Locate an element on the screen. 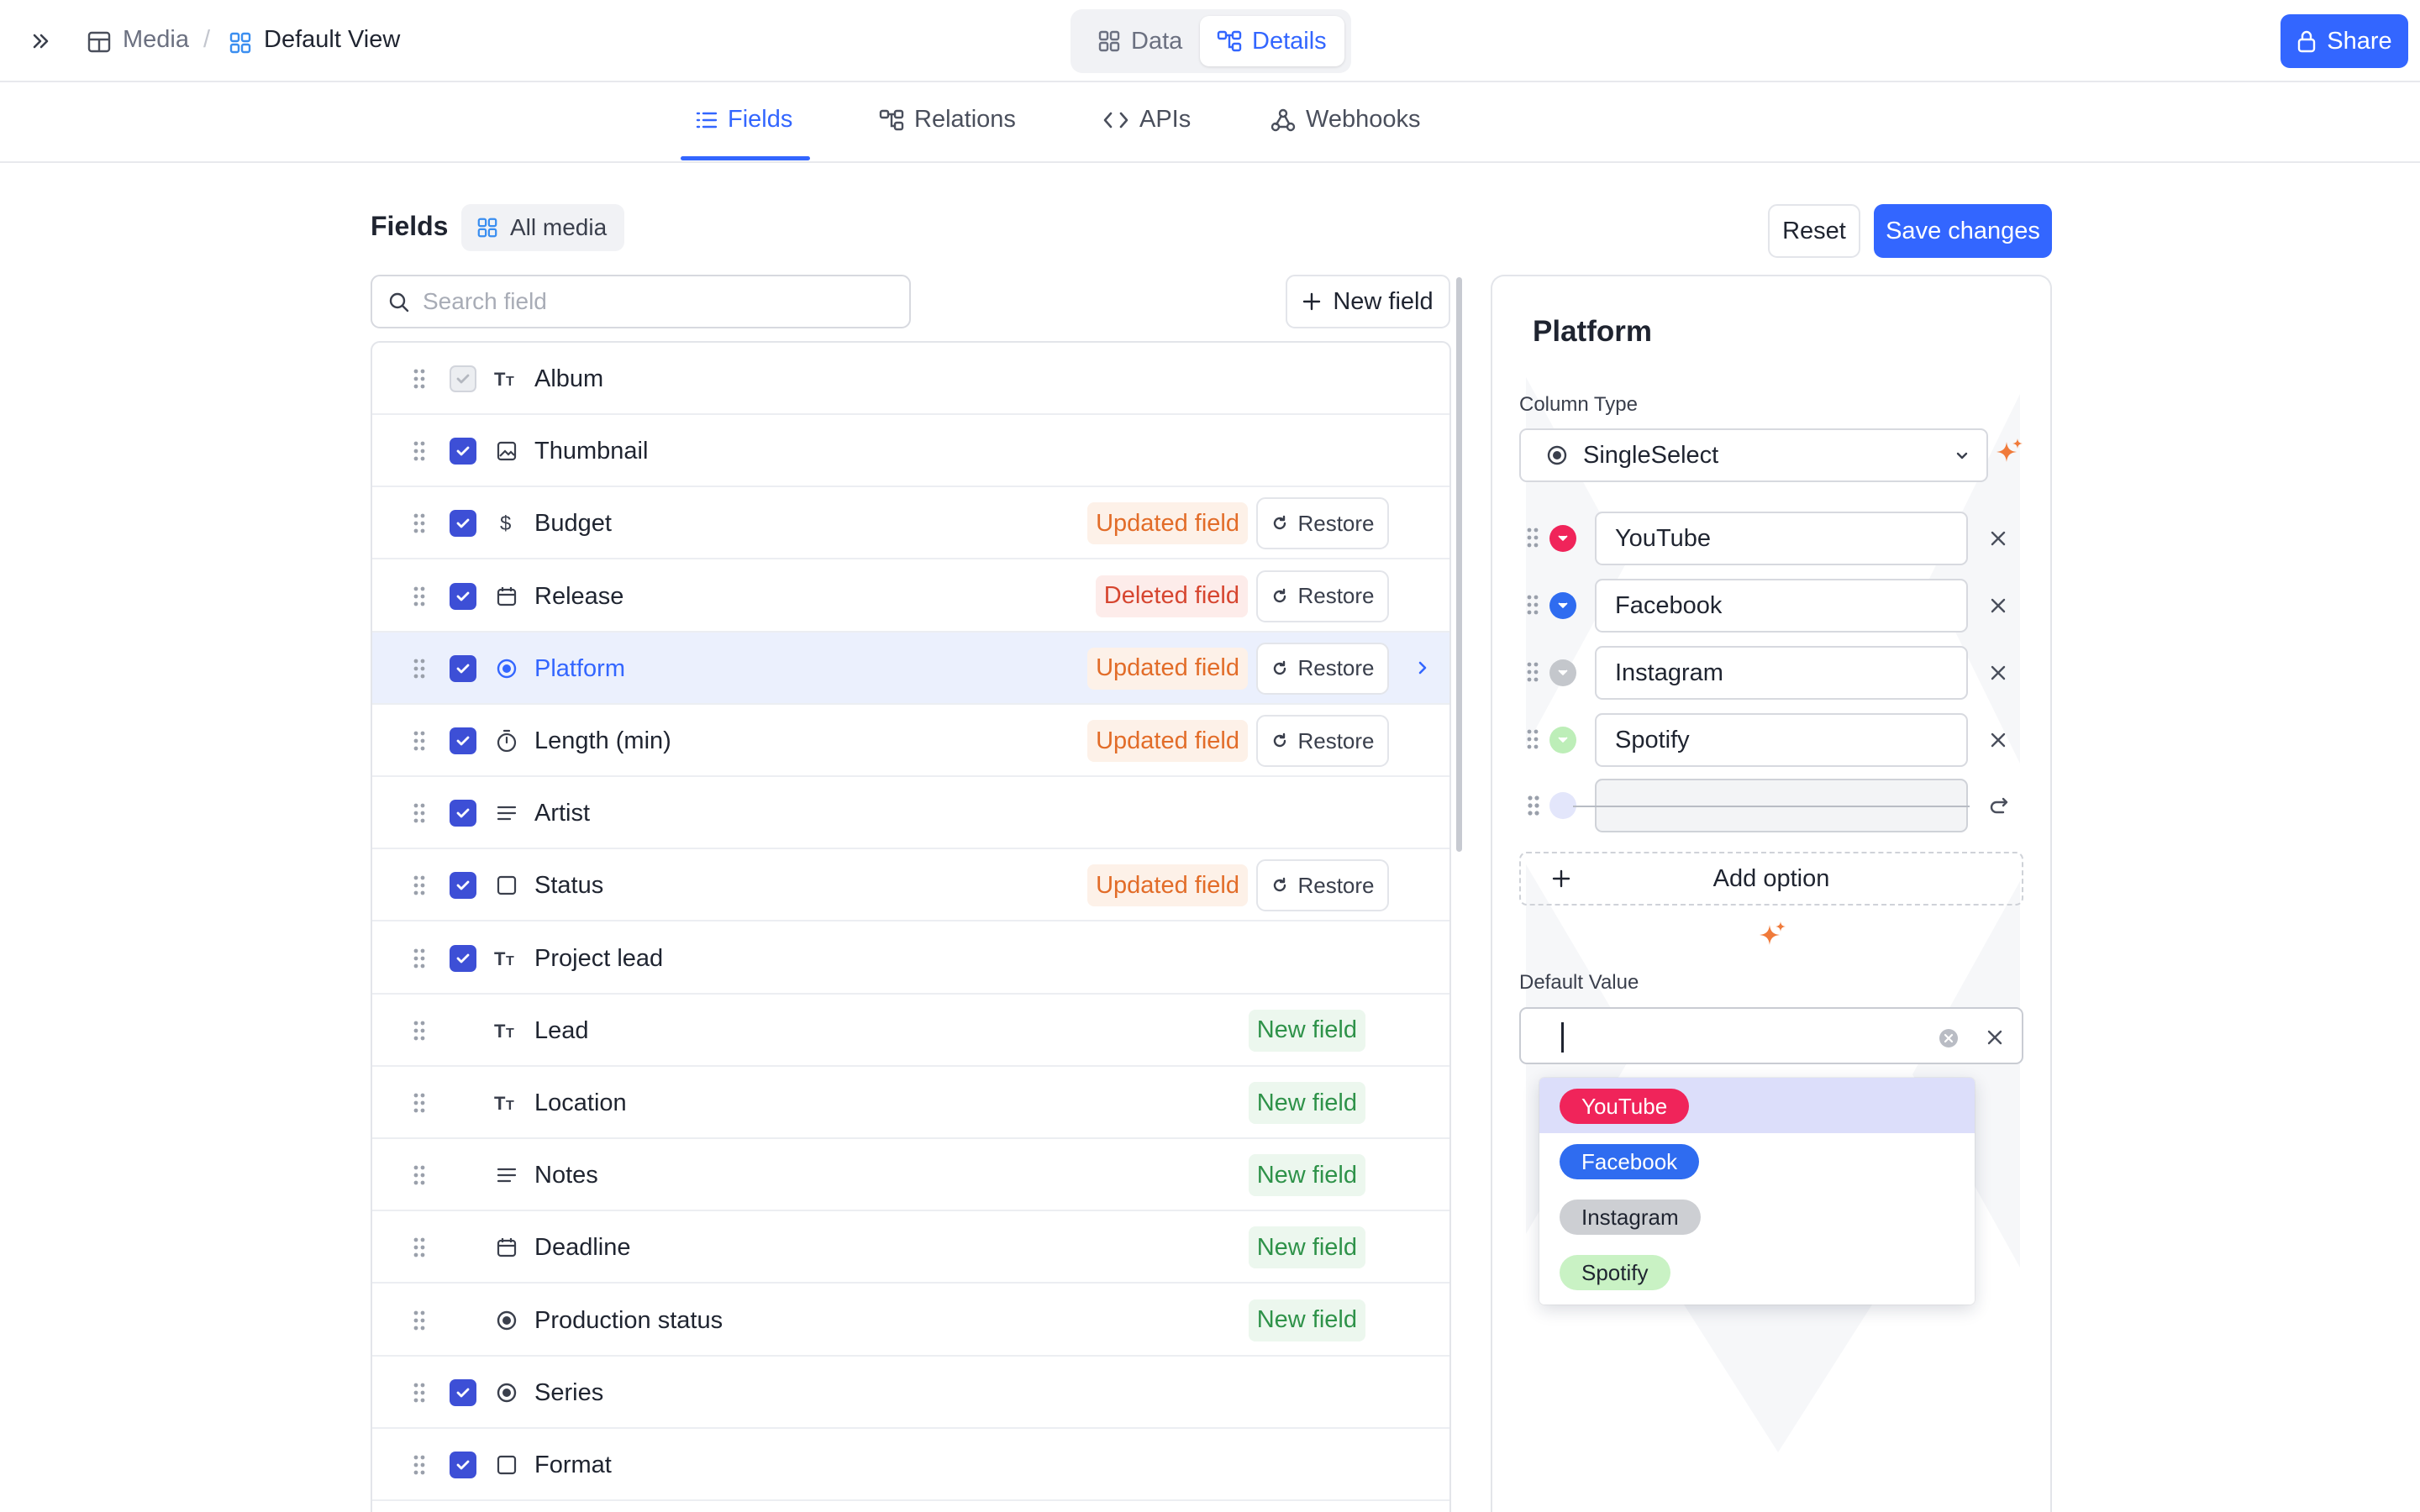 The image size is (2420, 1512). field-status-badge: New field is located at coordinates (1306, 1030).